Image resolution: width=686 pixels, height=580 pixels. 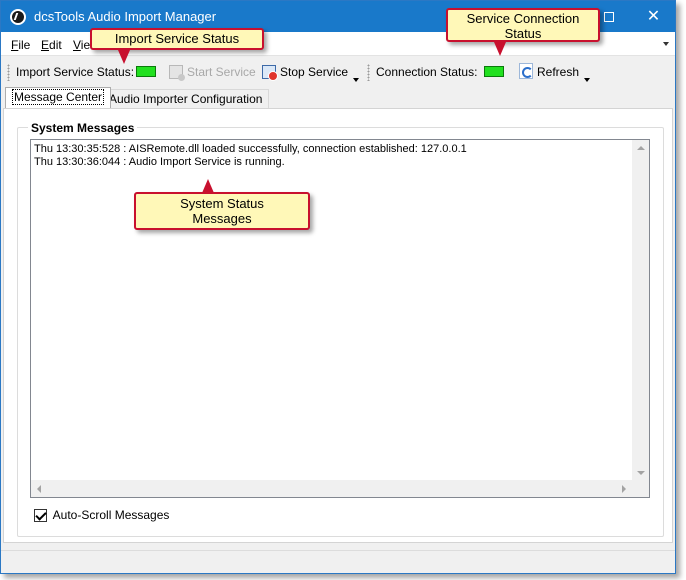 I want to click on start-service-button: Start Service, so click(x=212, y=72).